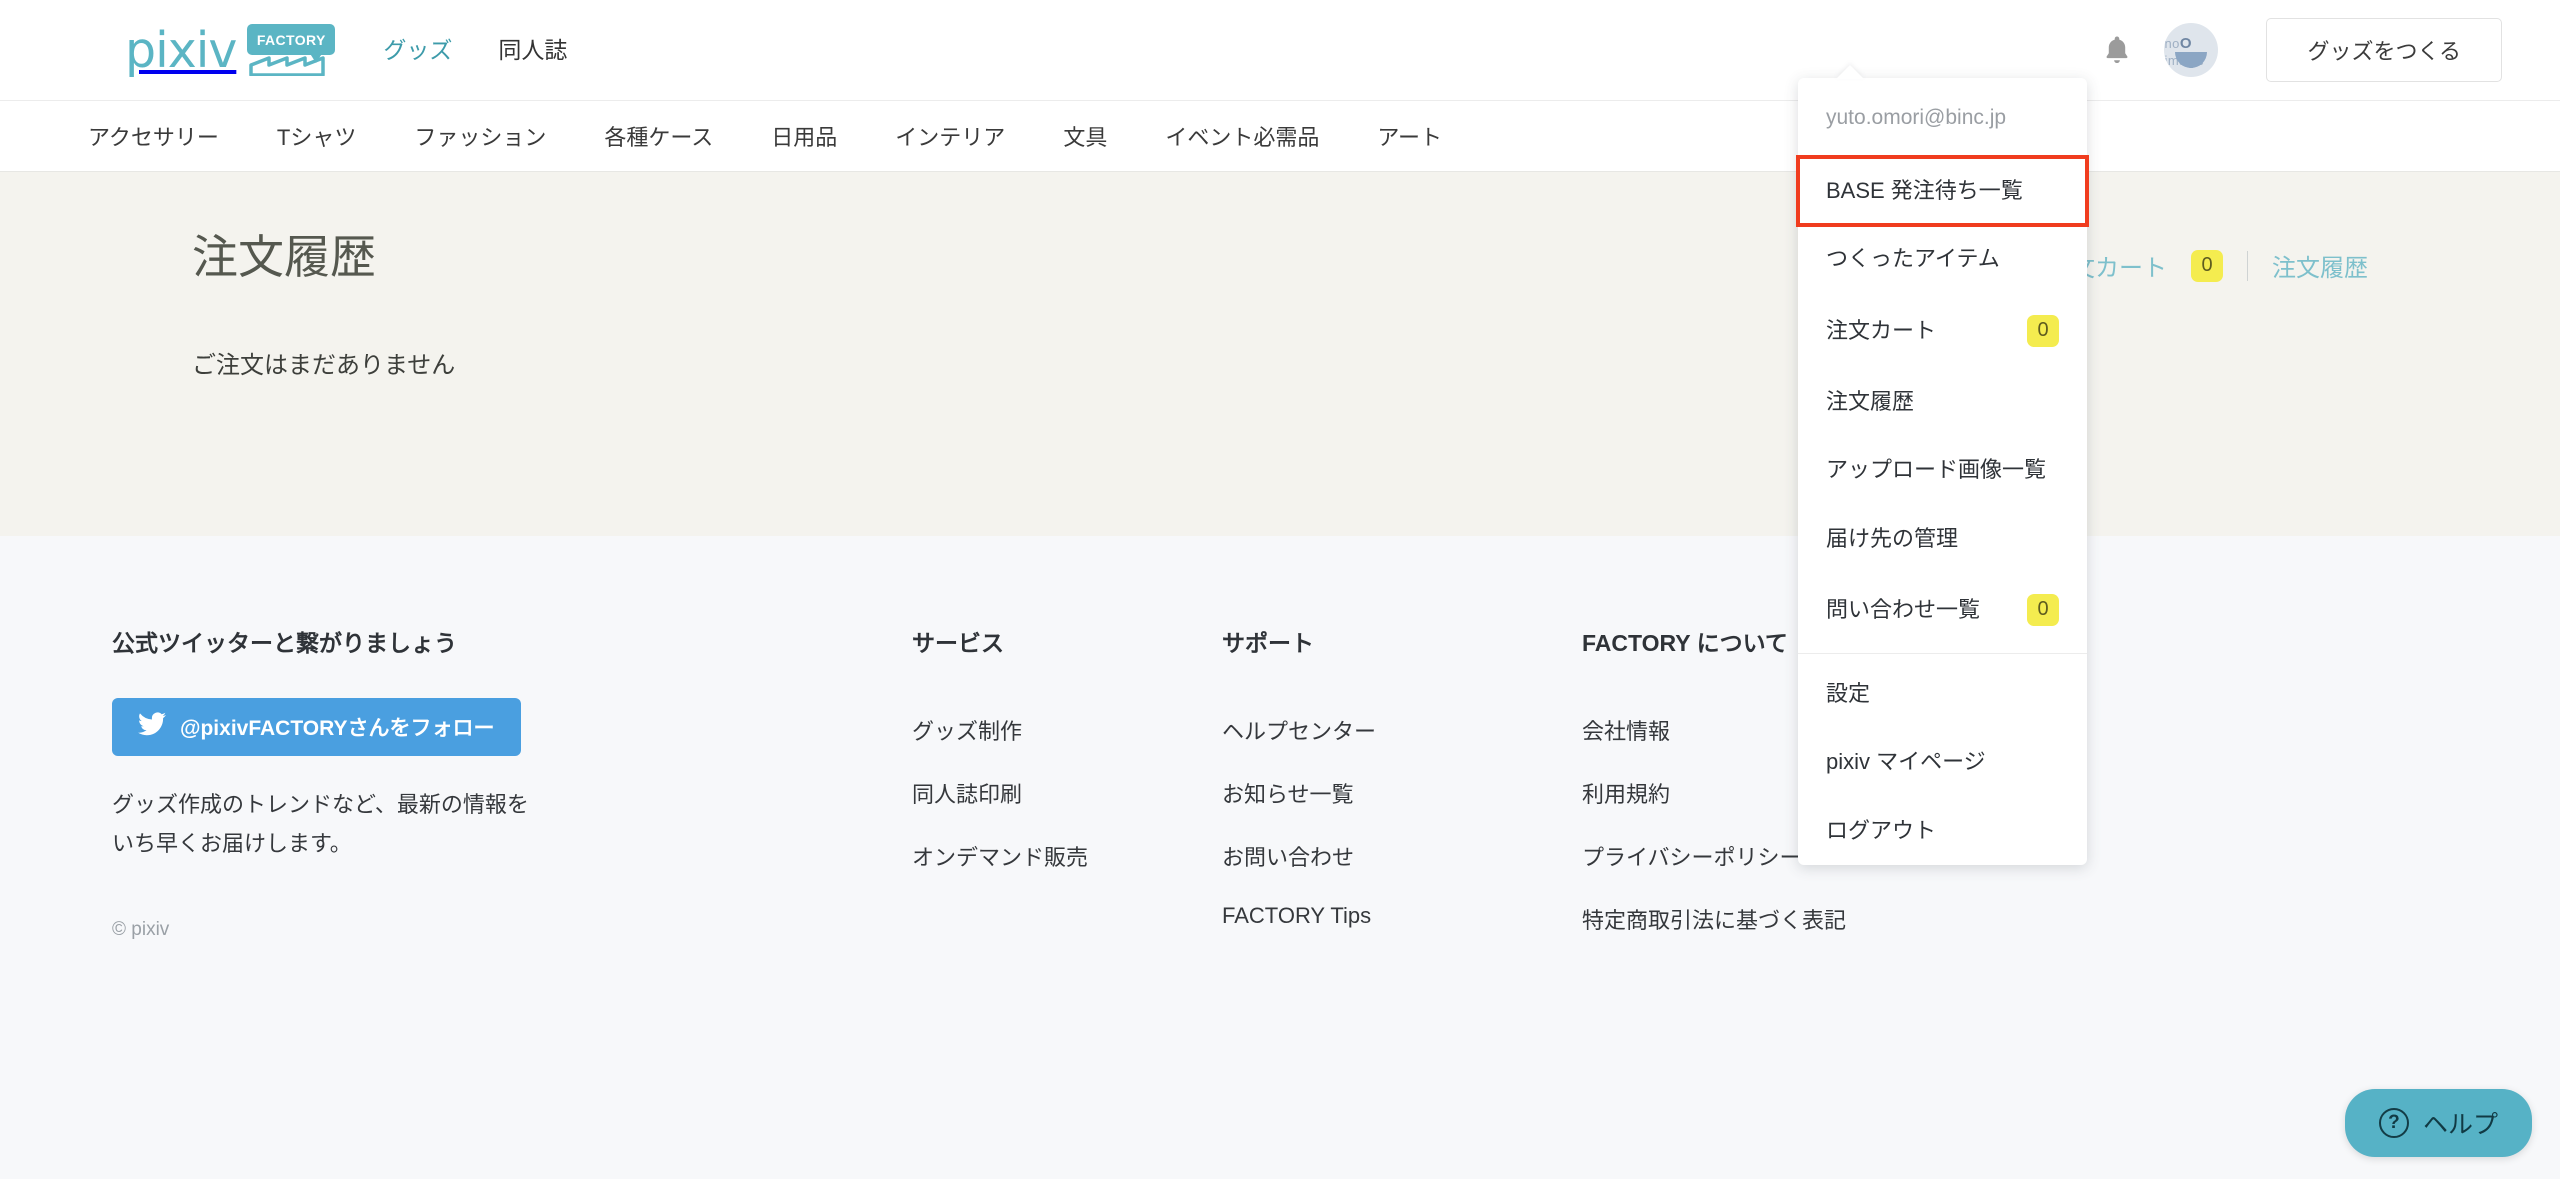 The image size is (2560, 1179). I want to click on dropdown-caret-icon, so click(1850, 72).